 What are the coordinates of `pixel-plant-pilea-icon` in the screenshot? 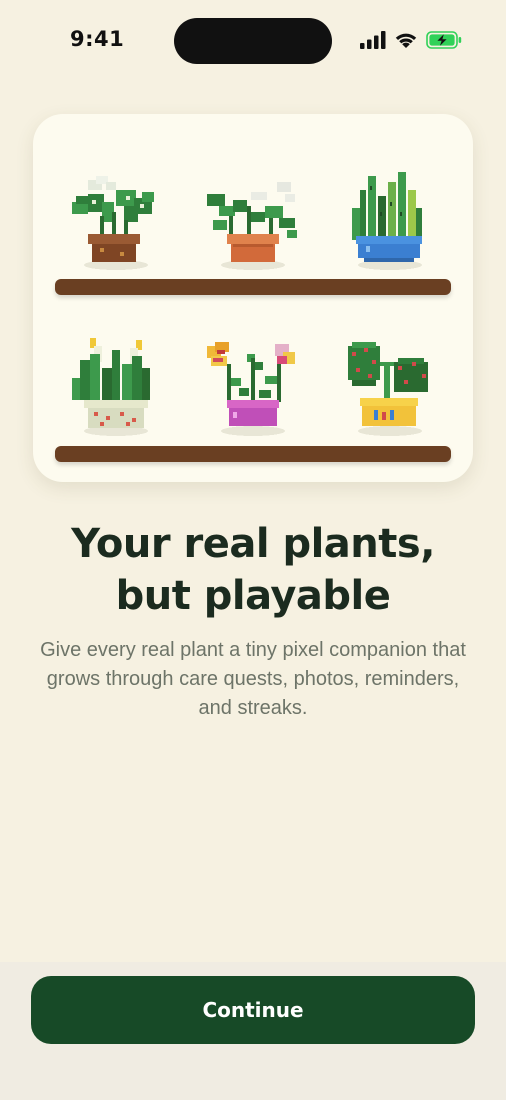 It's located at (253, 222).